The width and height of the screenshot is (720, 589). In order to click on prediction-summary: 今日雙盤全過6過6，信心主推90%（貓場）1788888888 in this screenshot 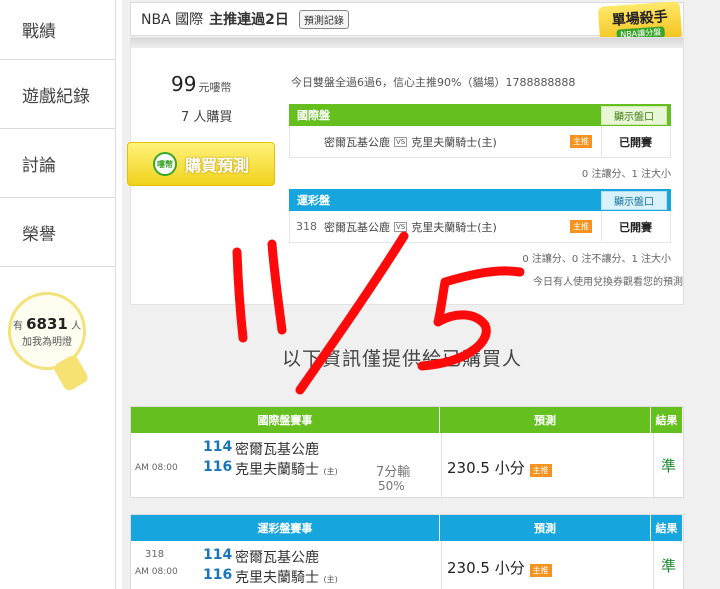, I will do `click(433, 82)`.